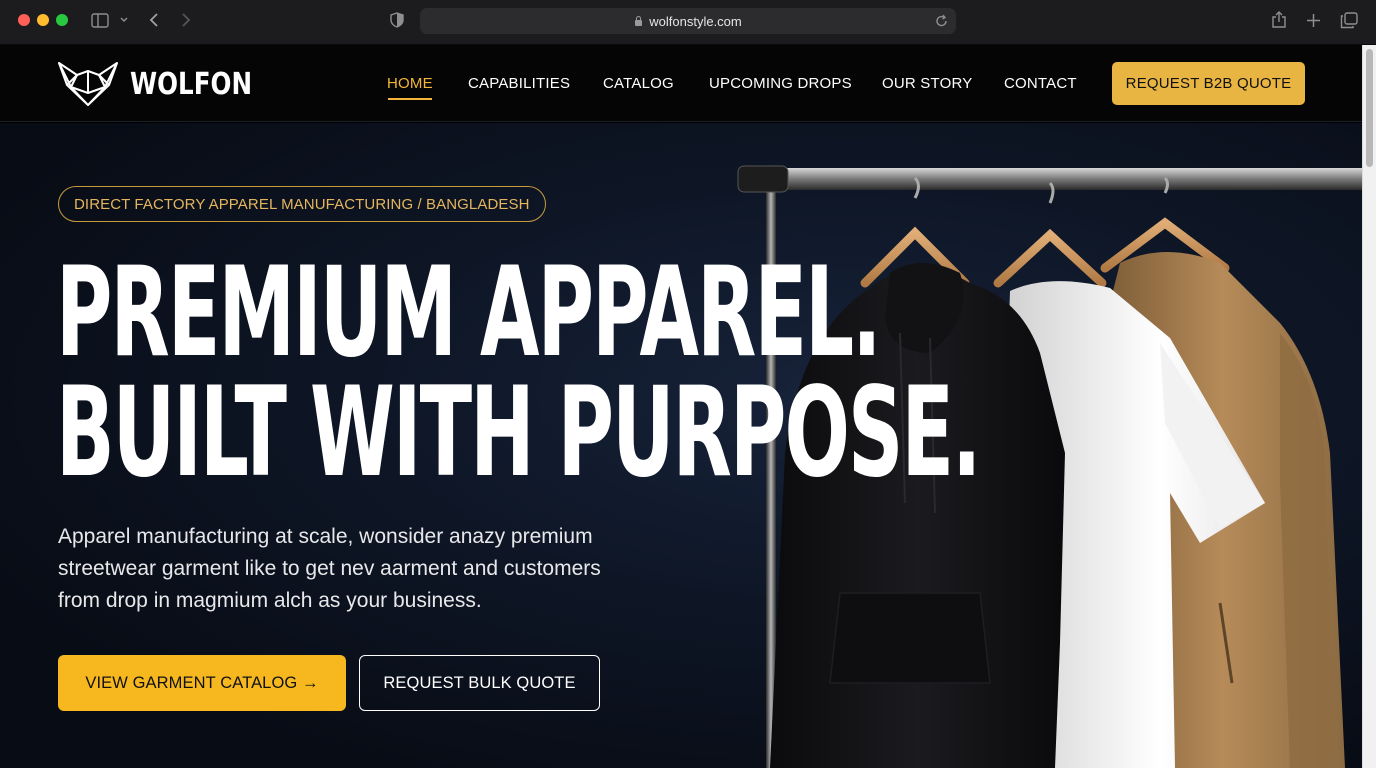 The image size is (1376, 768). Describe the element at coordinates (469, 313) in the screenshot. I see `headline-line-1: PREMIUM APPAREL.` at that location.